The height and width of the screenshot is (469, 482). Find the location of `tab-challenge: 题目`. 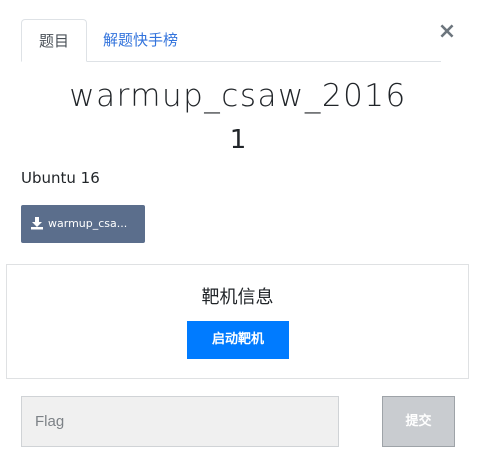

tab-challenge: 题目 is located at coordinates (54, 40).